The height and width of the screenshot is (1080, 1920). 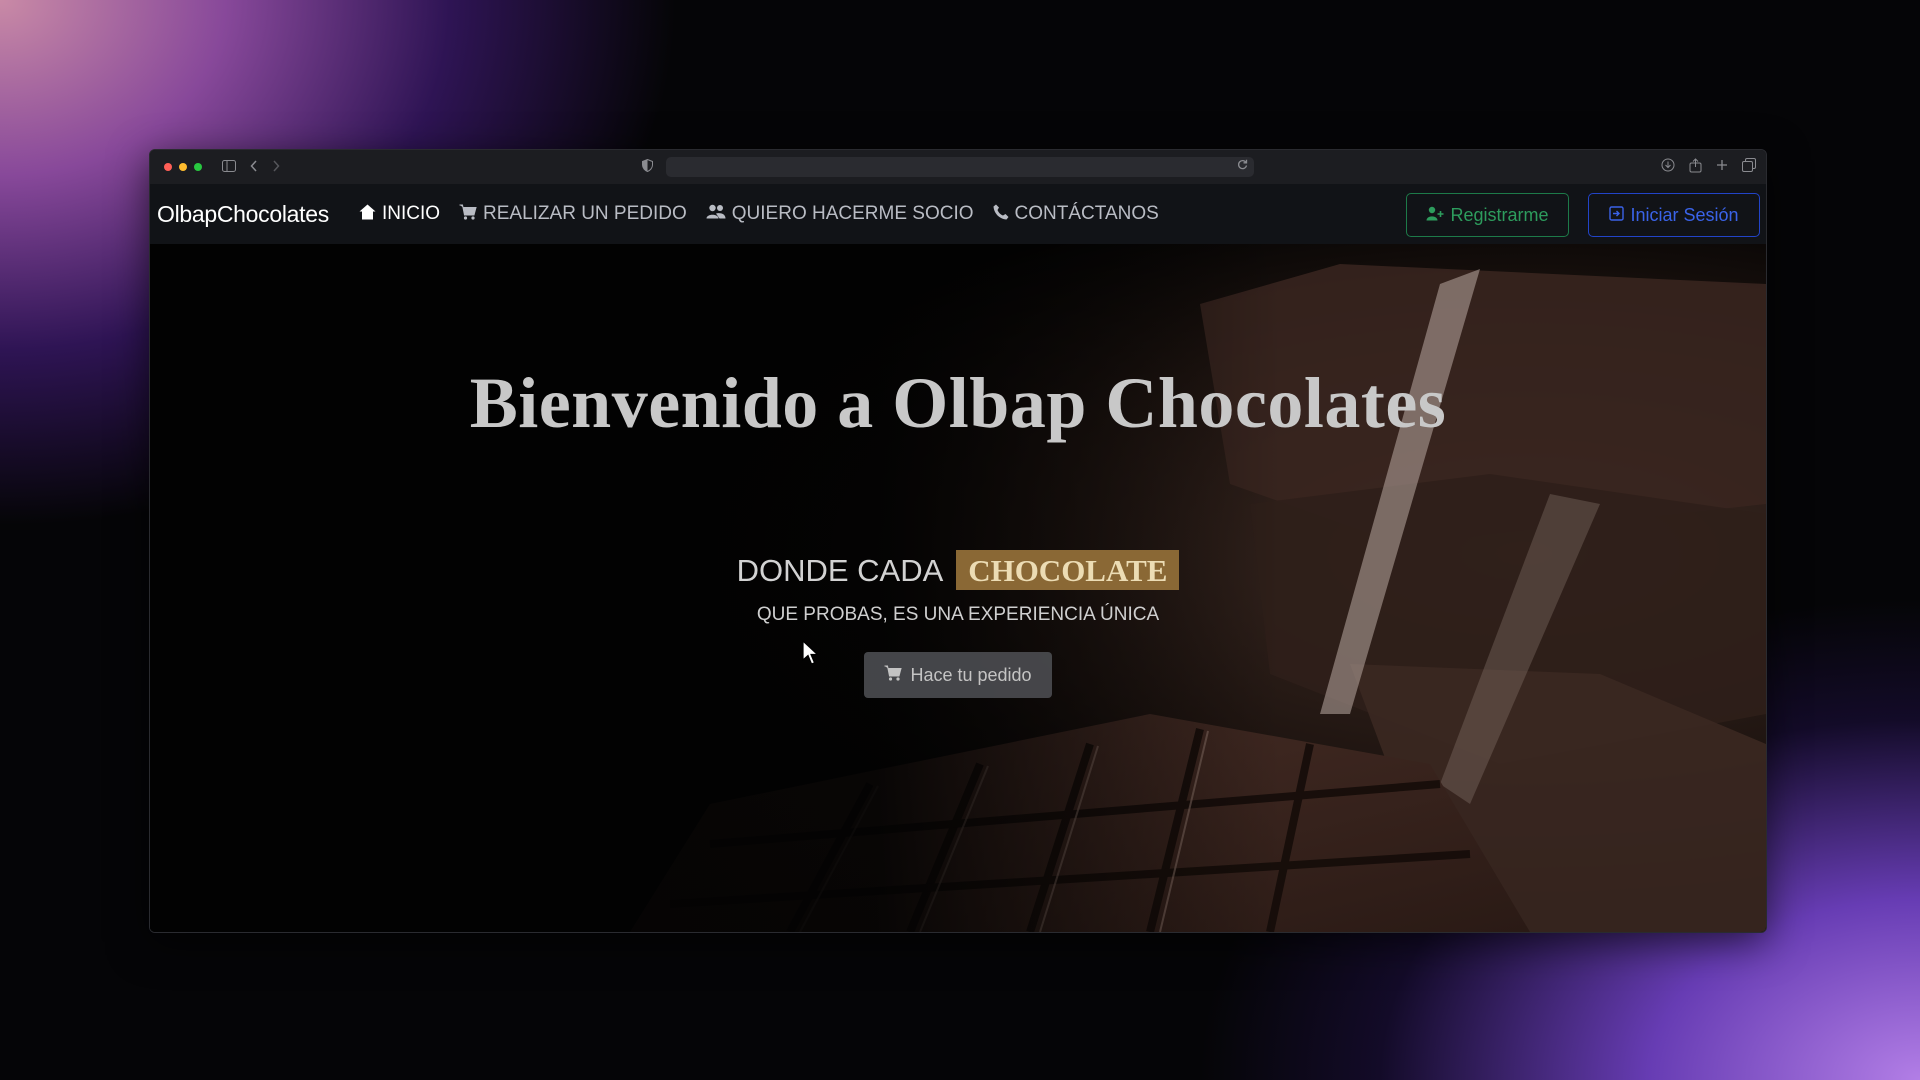 What do you see at coordinates (1435, 215) in the screenshot?
I see `user-plus-icon` at bounding box center [1435, 215].